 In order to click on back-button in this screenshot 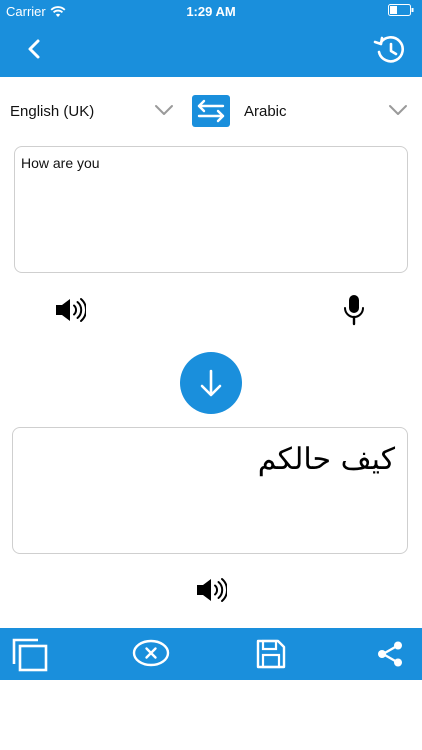, I will do `click(35, 49)`.